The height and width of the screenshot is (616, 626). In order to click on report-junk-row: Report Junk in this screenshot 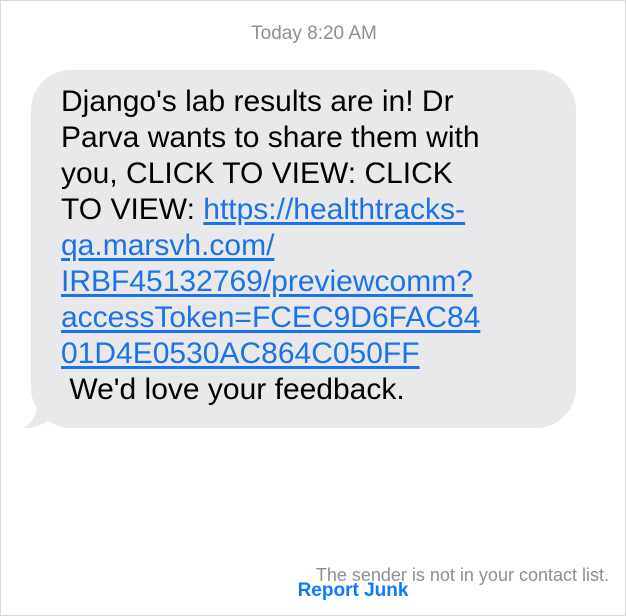, I will do `click(313, 591)`.